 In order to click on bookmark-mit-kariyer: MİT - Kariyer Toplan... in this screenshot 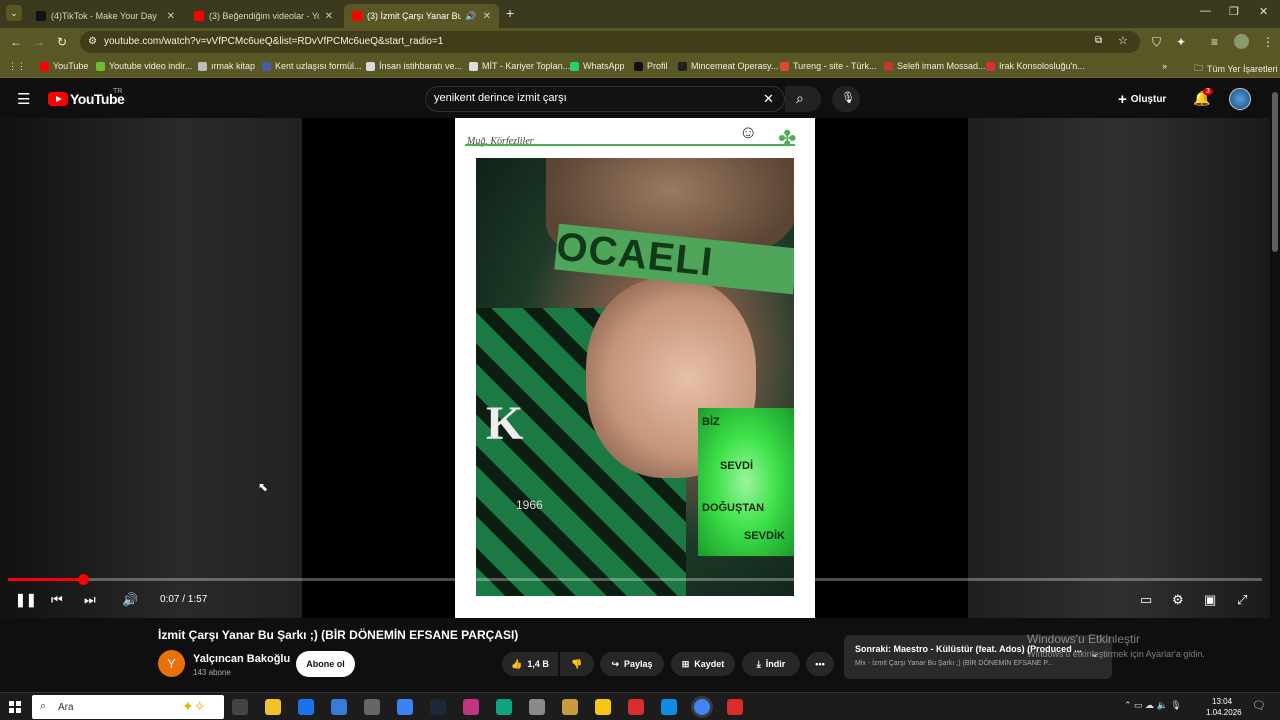, I will do `click(519, 66)`.